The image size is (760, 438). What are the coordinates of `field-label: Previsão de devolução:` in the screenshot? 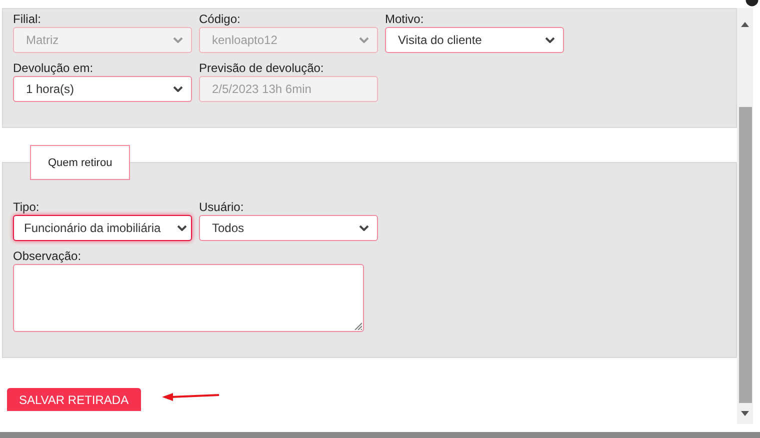 It's located at (262, 68).